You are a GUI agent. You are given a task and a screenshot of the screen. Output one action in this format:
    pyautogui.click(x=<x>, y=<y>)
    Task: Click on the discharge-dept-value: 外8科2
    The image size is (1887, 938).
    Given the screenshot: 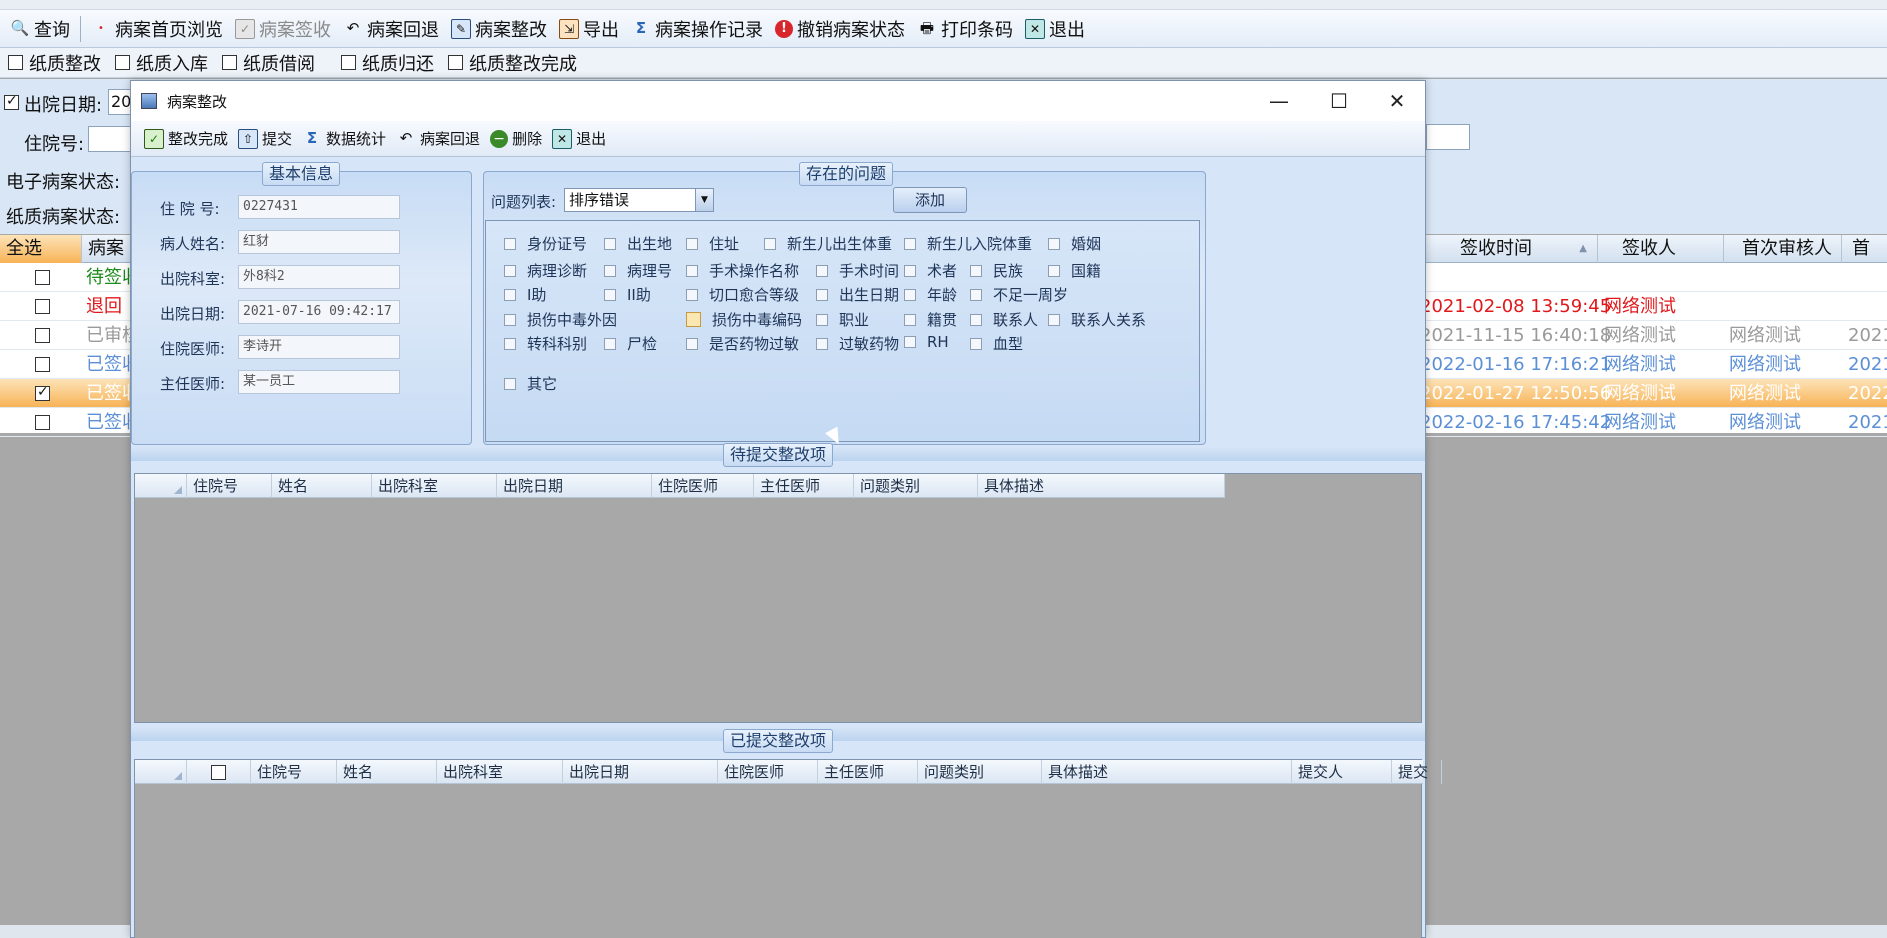 What is the action you would take?
    pyautogui.click(x=319, y=277)
    